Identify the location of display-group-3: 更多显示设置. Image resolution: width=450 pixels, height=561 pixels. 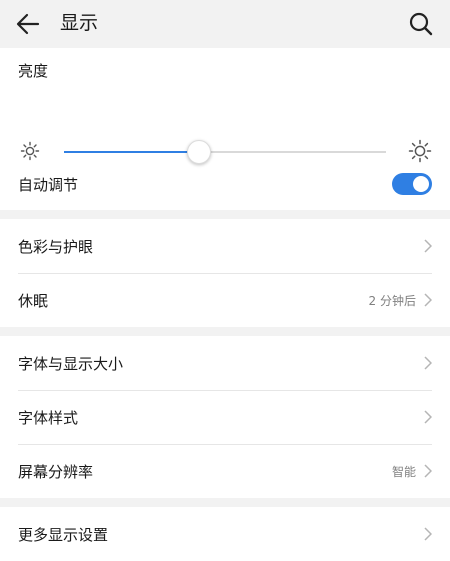
(225, 534).